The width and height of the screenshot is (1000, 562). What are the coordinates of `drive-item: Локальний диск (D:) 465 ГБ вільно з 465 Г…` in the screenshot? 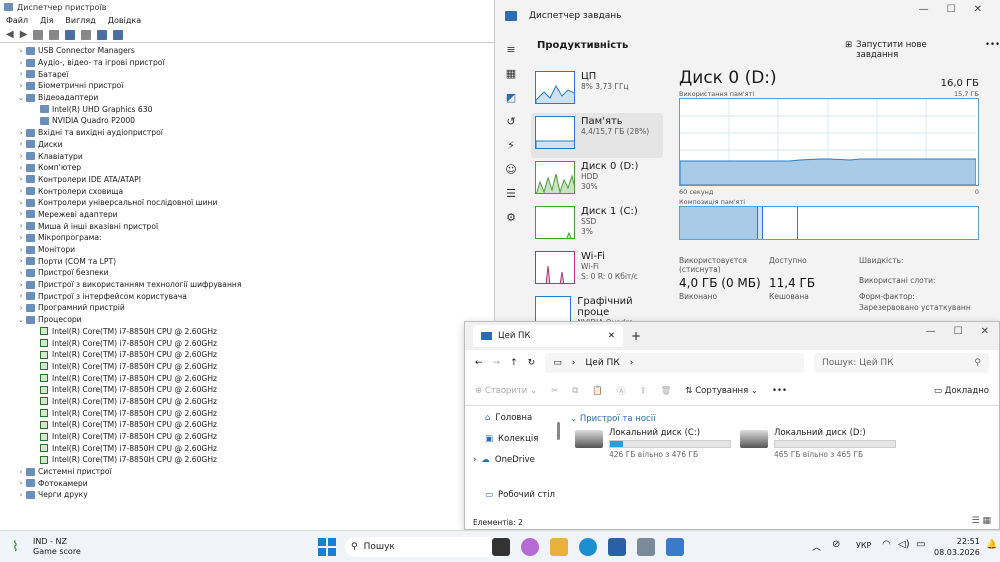 It's located at (820, 443).